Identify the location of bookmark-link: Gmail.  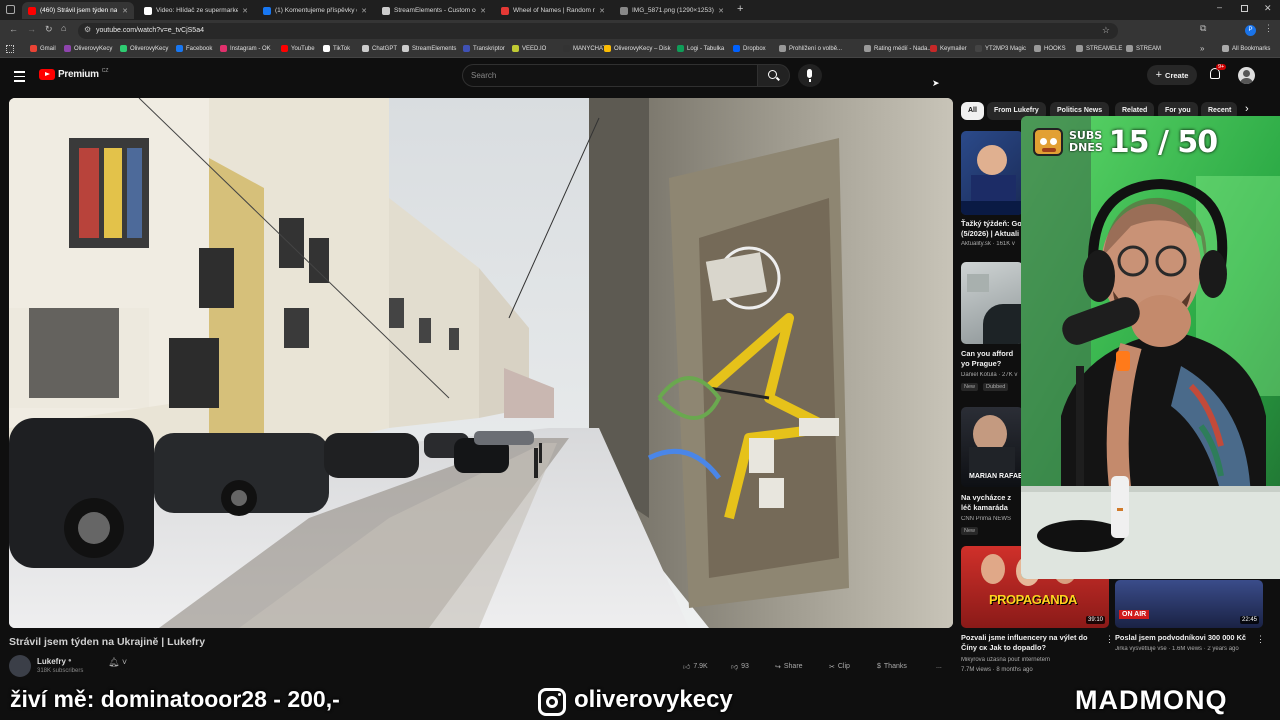
(43, 48).